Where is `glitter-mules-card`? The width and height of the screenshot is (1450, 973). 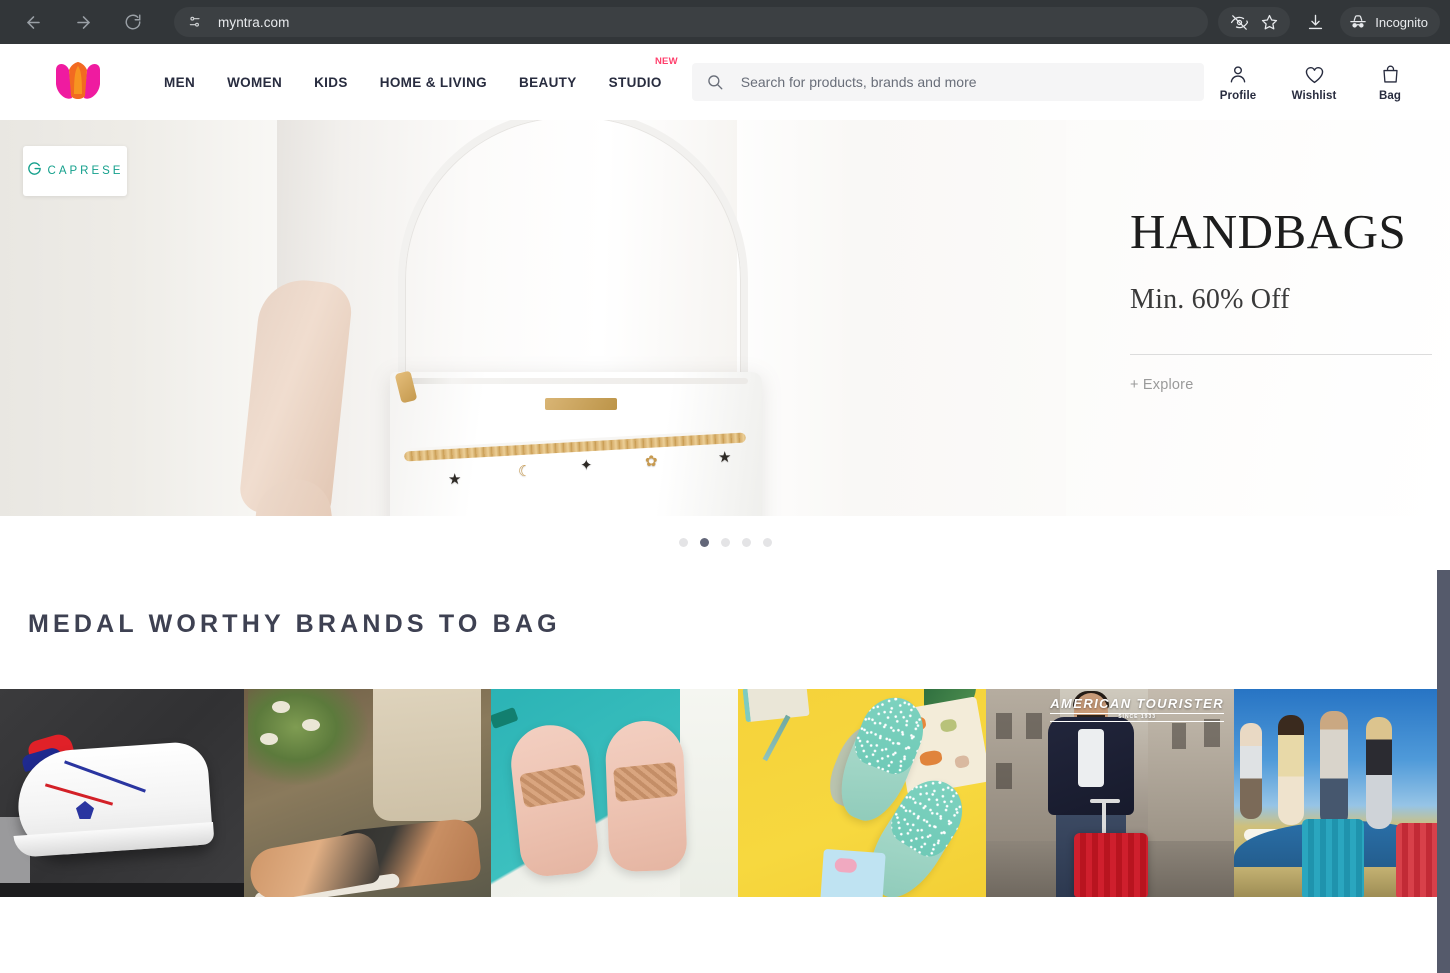
glitter-mules-card is located at coordinates (862, 793).